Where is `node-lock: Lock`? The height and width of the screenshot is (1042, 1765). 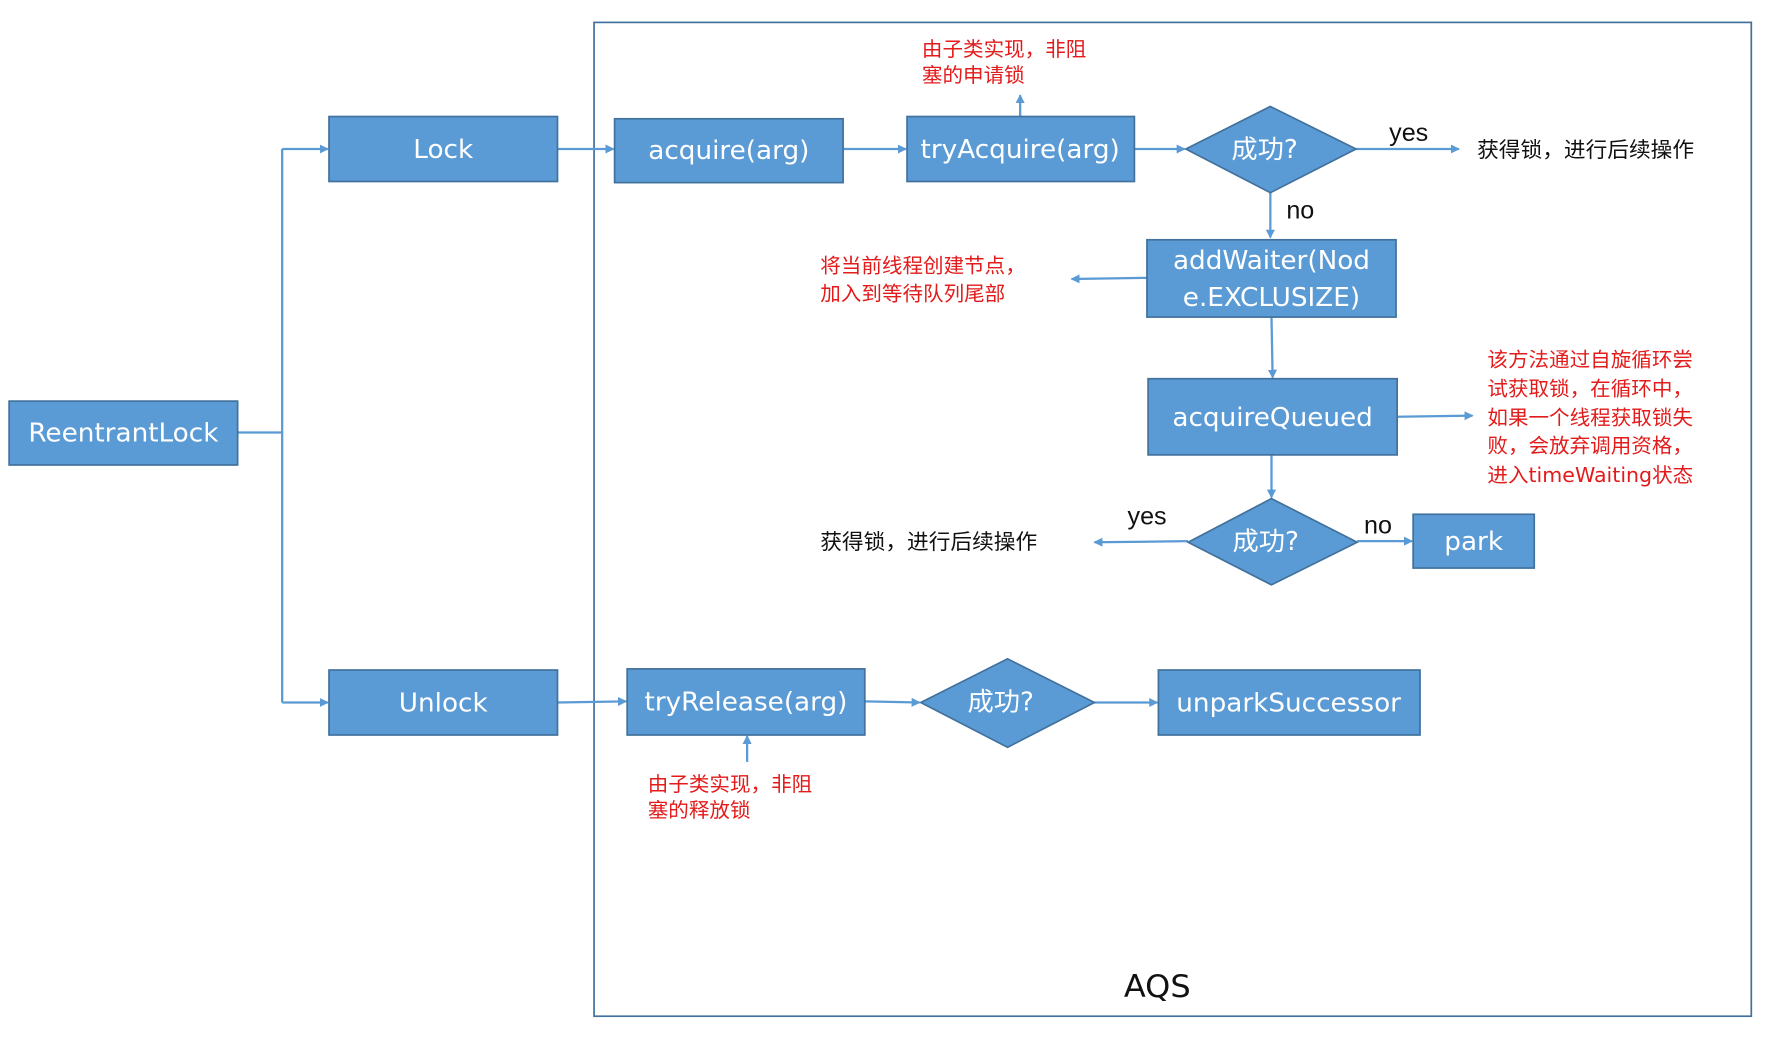 node-lock: Lock is located at coordinates (443, 149).